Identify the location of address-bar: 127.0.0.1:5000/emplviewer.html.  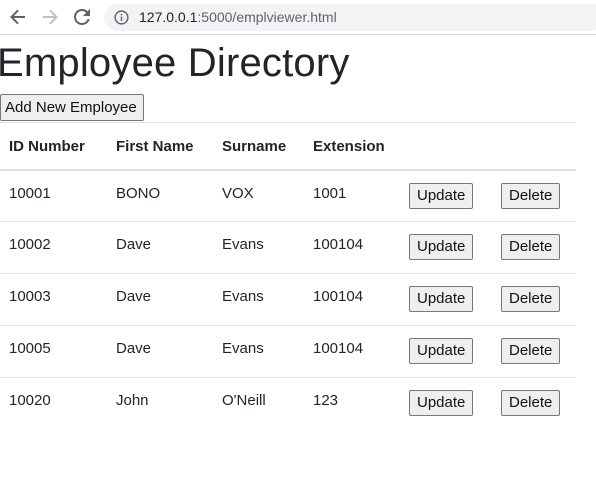
(350, 17).